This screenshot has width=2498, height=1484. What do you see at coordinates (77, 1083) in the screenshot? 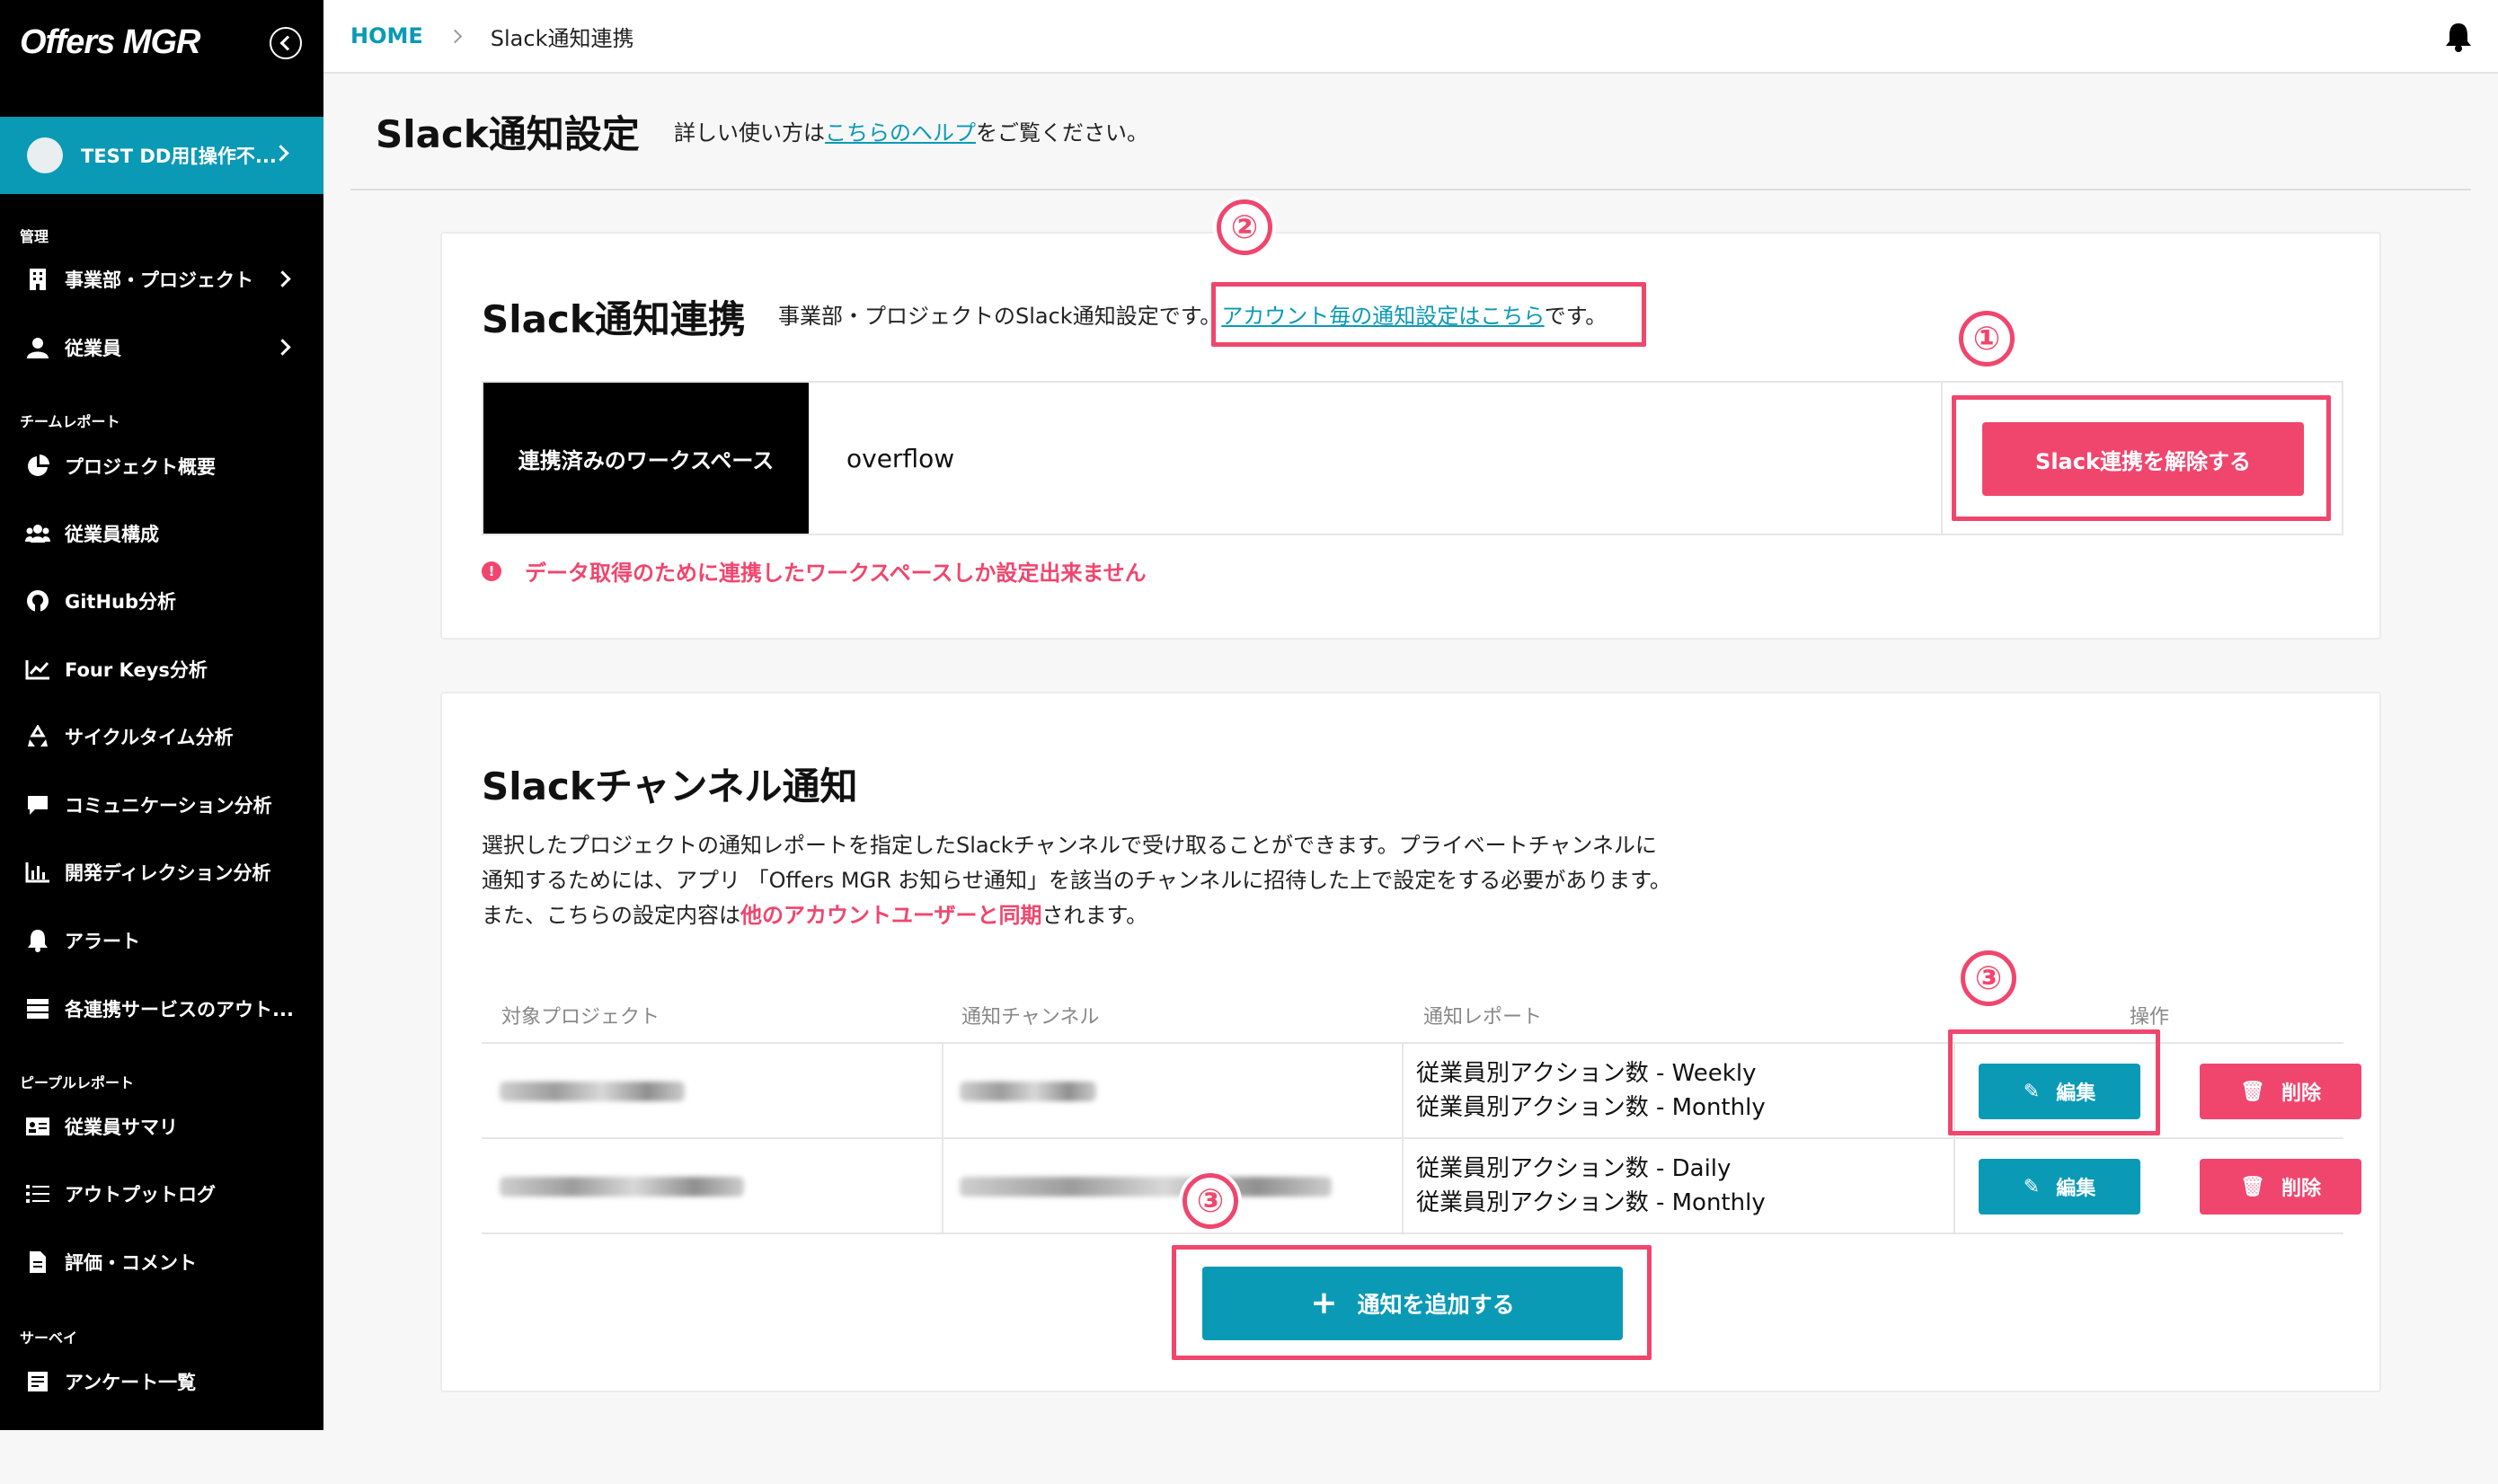
I see `section-label-people: ピープルレポート` at bounding box center [77, 1083].